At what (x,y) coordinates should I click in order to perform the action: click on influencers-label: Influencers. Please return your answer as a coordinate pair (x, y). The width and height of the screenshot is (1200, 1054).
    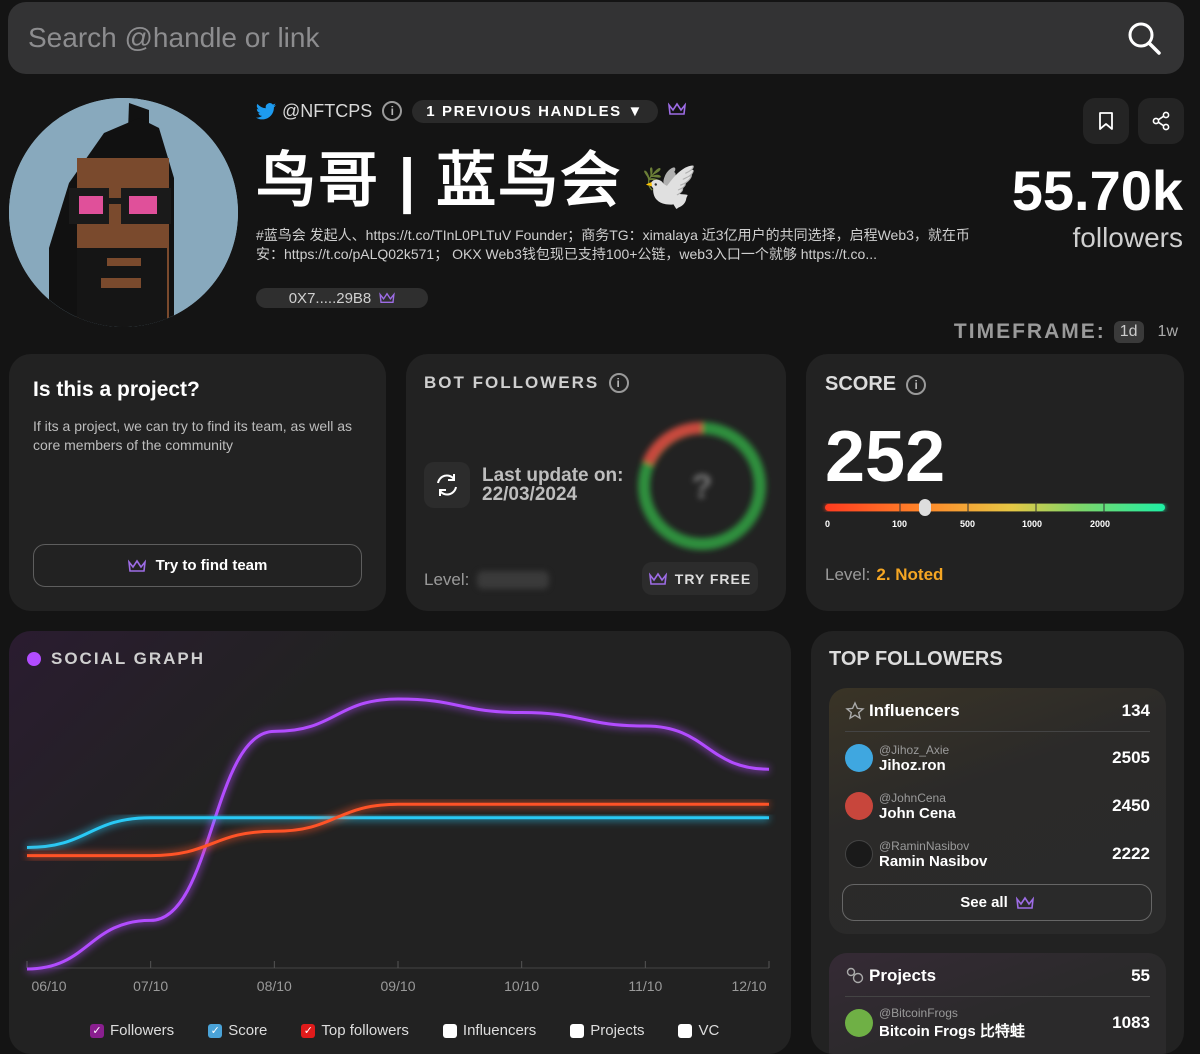
    Looking at the image, I should click on (914, 710).